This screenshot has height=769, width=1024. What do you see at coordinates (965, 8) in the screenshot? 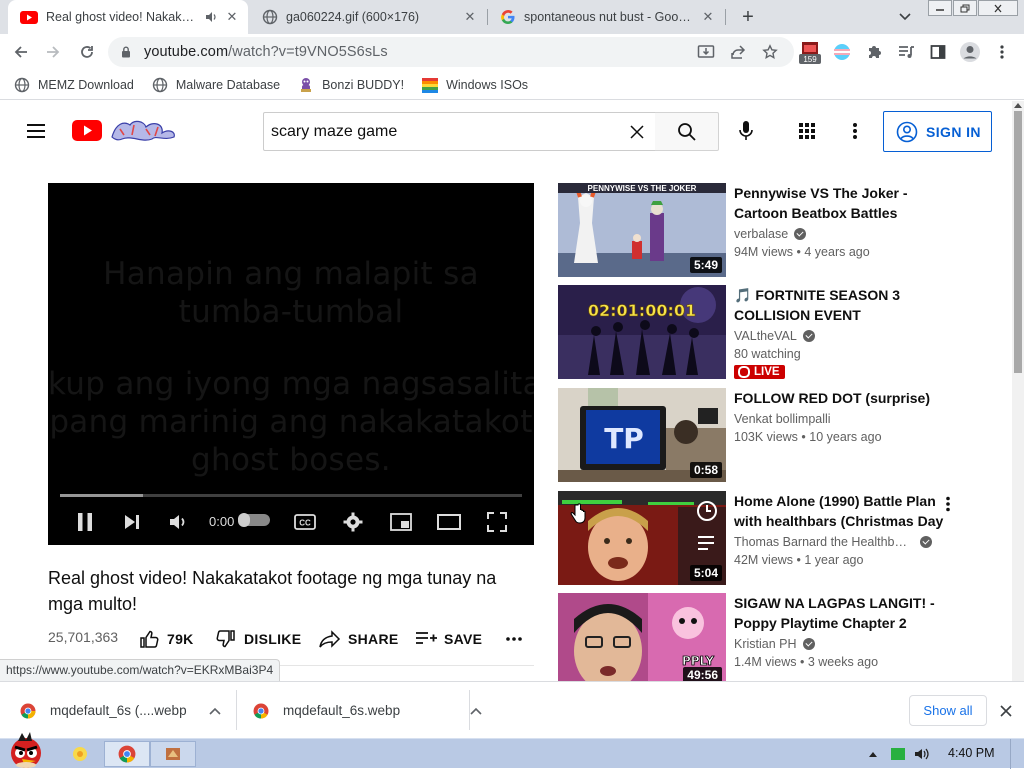
I see `restore-button` at bounding box center [965, 8].